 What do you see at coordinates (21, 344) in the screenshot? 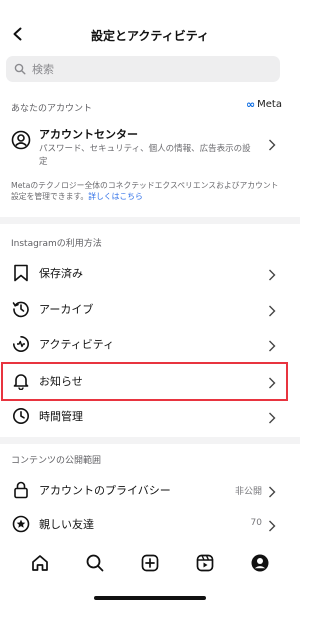
I see `activity-icon` at bounding box center [21, 344].